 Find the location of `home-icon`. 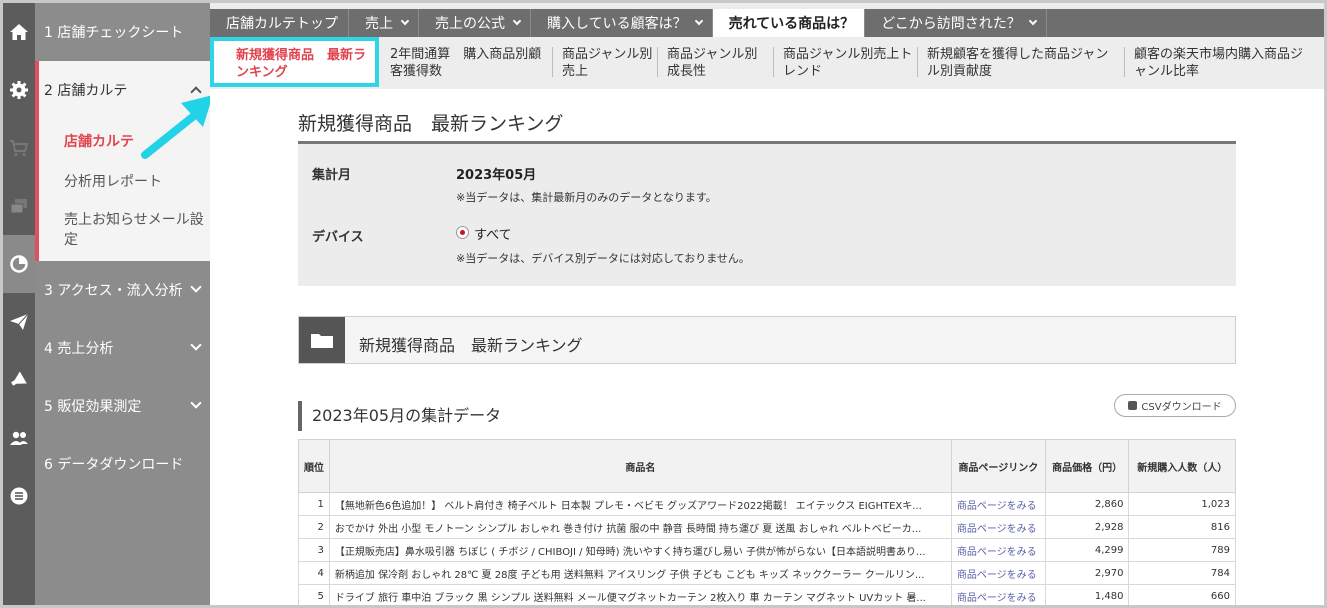

home-icon is located at coordinates (19, 32).